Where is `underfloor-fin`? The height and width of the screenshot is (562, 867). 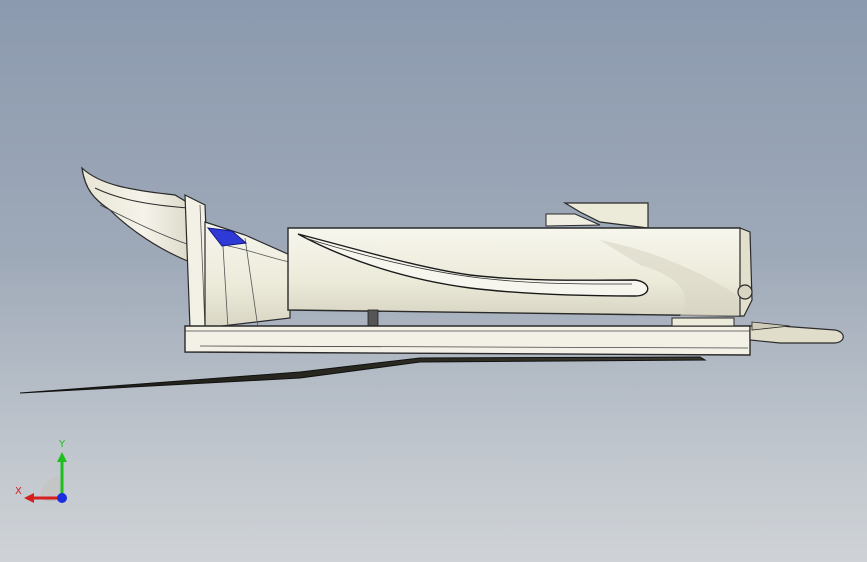
underfloor-fin is located at coordinates (363, 375).